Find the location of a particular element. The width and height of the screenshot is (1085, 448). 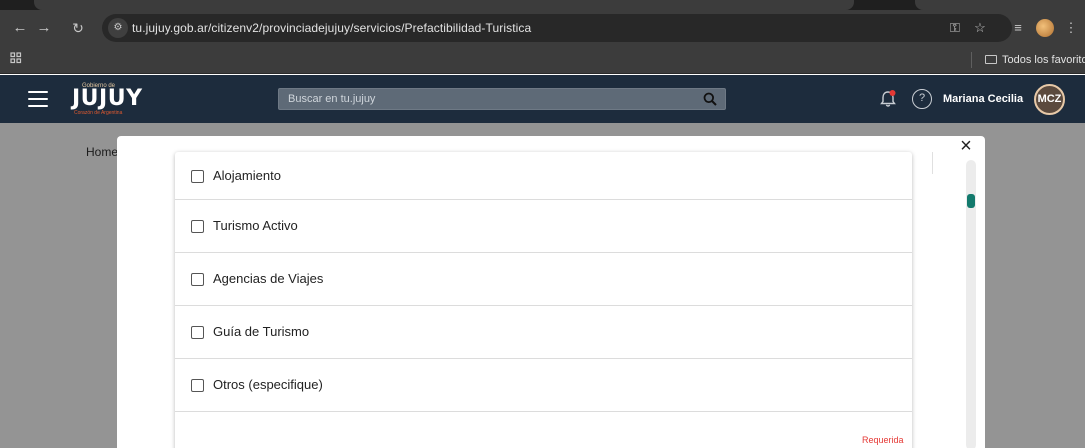

logo-tagline: Corazón de Argentina is located at coordinates (98, 113).